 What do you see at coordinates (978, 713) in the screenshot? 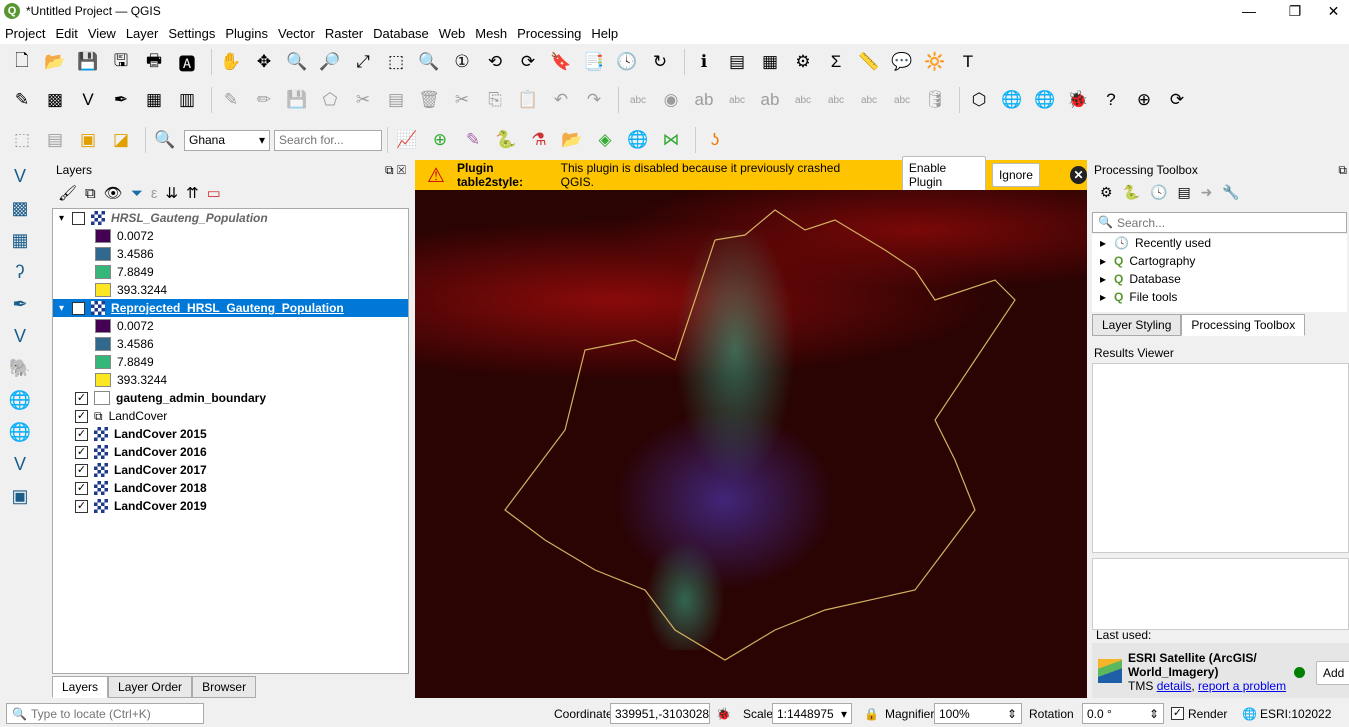
I see `magnifier-spinbox: 100% ⇕` at bounding box center [978, 713].